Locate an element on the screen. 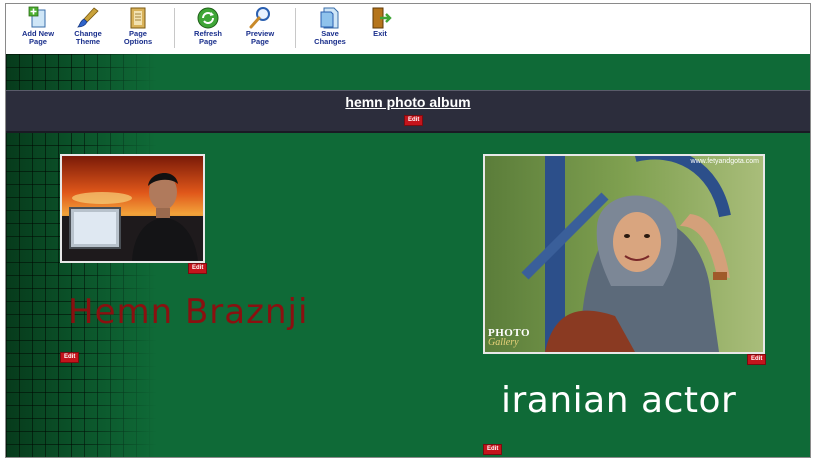  change-theme-label: Change Theme is located at coordinates (88, 37).